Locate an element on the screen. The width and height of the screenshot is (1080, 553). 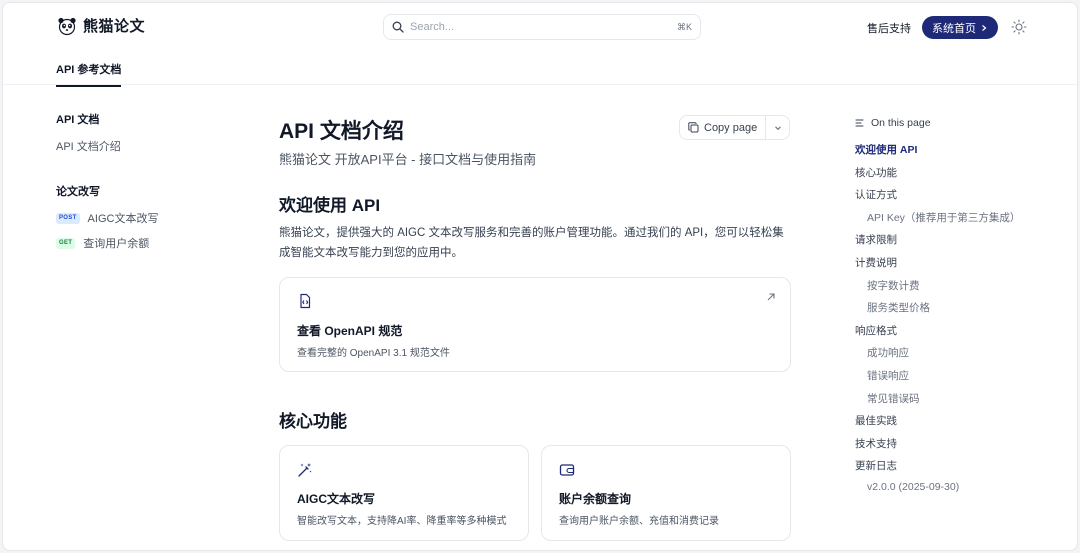
sidebar-item-api-intro: API 文档介绍 is located at coordinates (88, 146).